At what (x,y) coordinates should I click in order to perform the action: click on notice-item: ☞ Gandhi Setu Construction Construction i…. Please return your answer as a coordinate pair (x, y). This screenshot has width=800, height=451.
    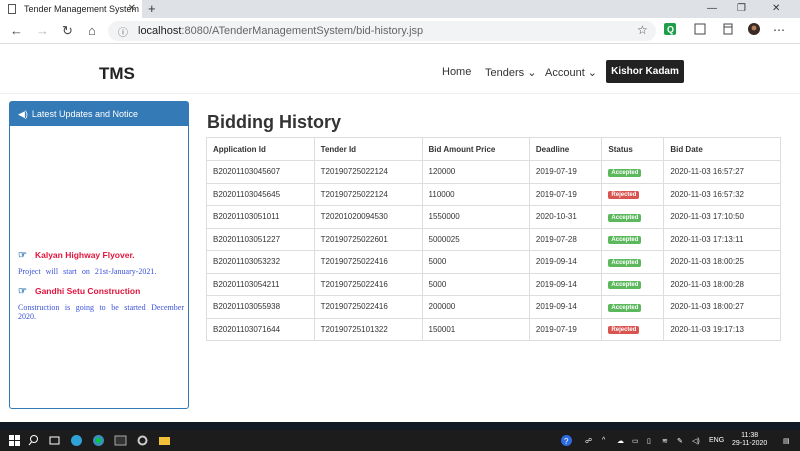
    Looking at the image, I should click on (101, 303).